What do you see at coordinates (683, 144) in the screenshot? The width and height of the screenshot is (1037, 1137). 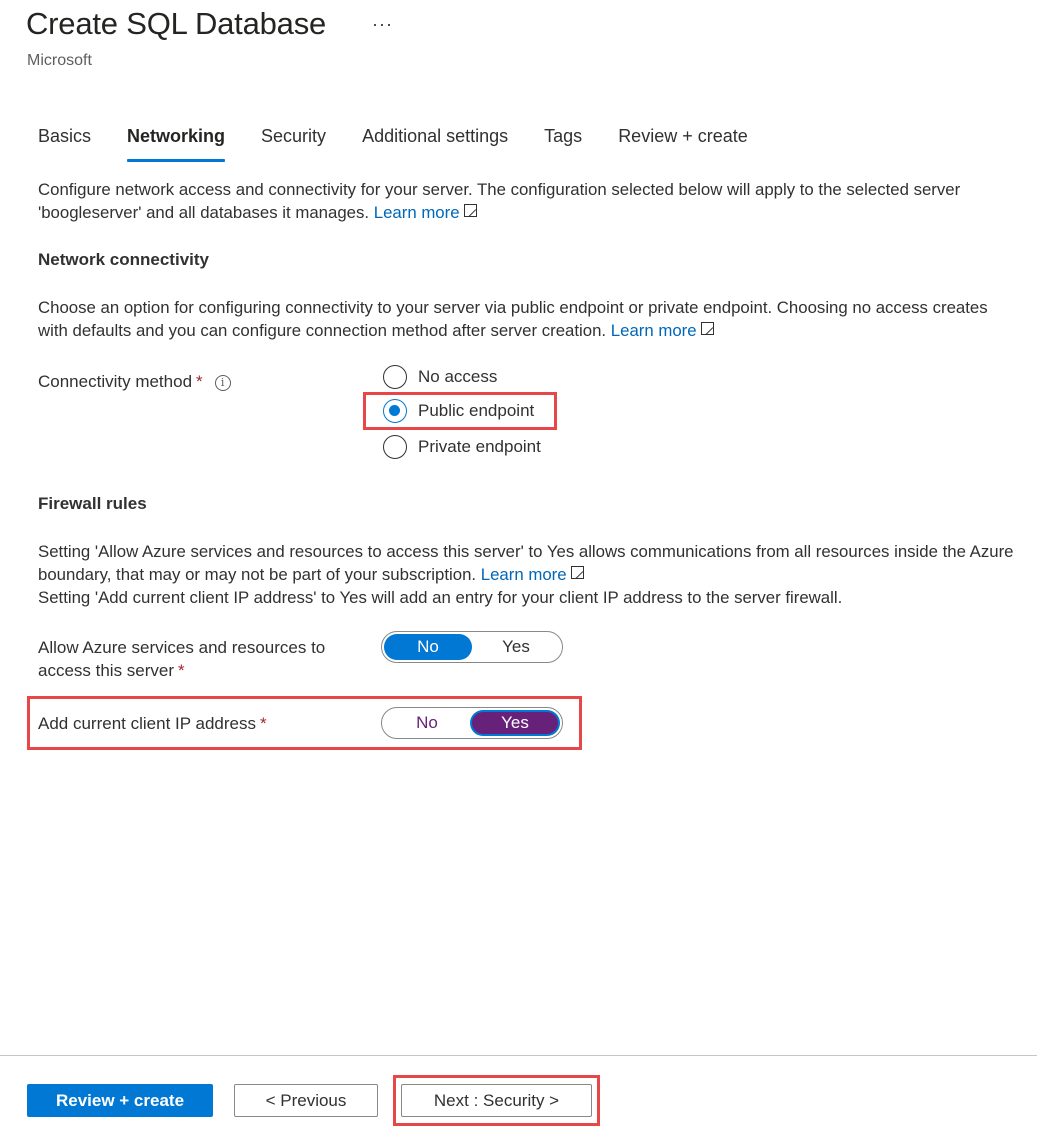 I see `tab-review-create: Review + create` at bounding box center [683, 144].